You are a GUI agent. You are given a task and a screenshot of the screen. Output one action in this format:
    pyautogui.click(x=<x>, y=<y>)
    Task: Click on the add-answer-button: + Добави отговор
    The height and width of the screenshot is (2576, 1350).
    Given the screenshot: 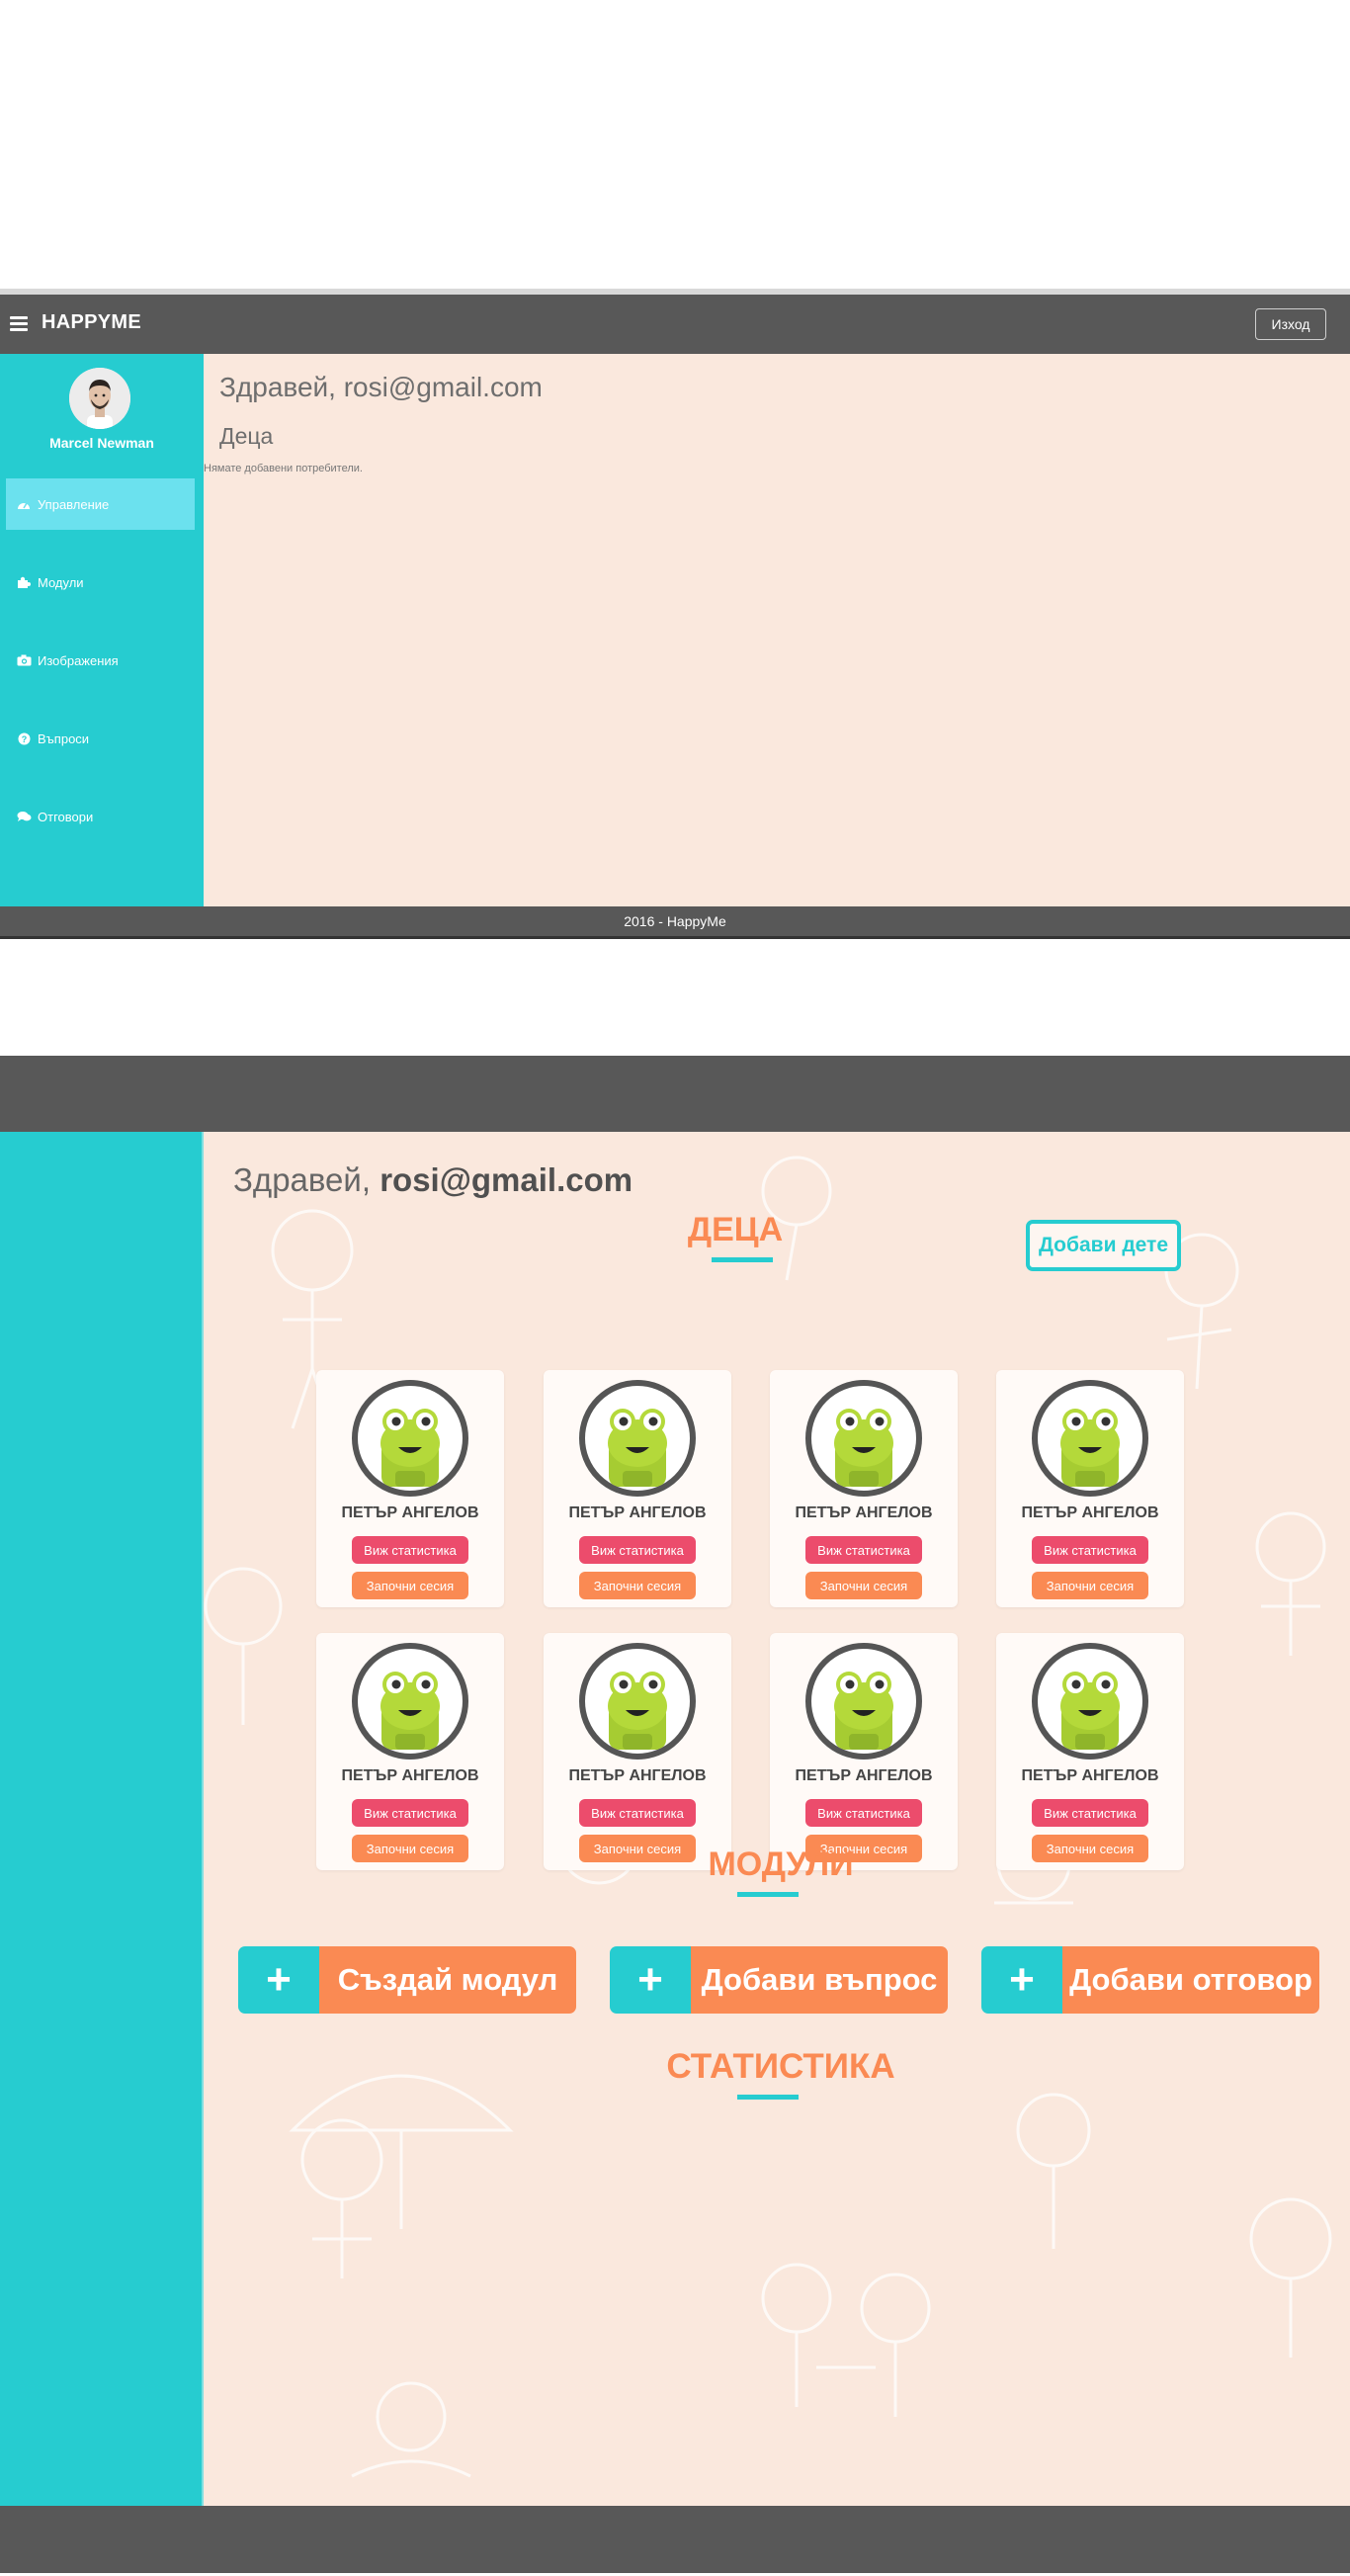 What is the action you would take?
    pyautogui.click(x=1150, y=1980)
    